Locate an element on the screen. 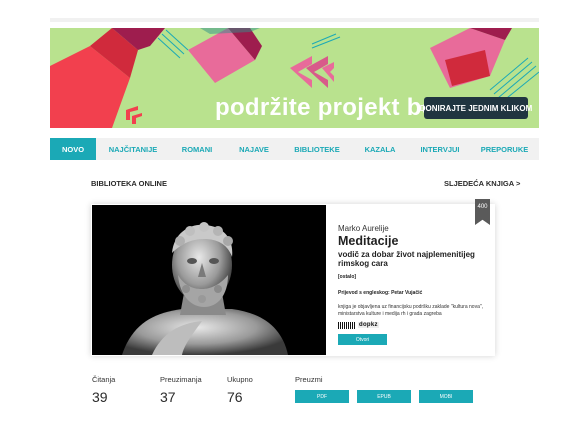 The image size is (576, 447). nav-item-najcitanije: NAJČITANIJE is located at coordinates (133, 149).